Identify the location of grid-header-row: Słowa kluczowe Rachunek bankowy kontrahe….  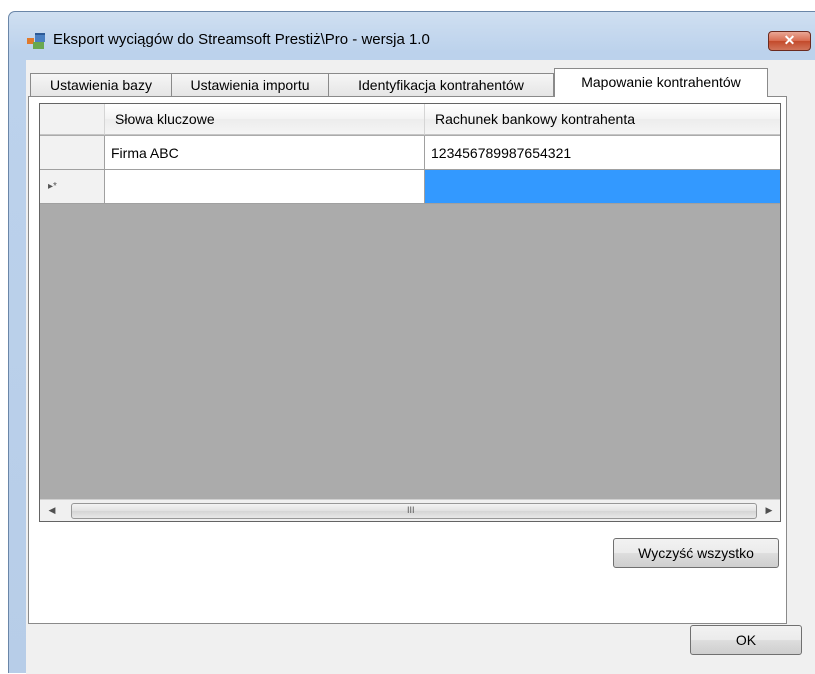
(410, 119).